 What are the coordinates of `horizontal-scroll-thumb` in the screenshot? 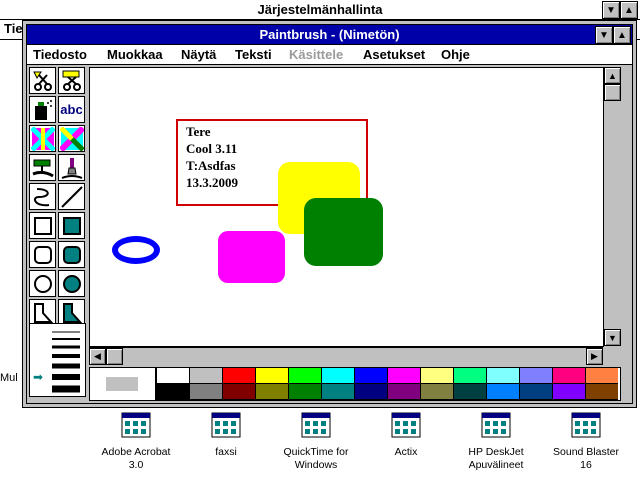 It's located at (114, 356).